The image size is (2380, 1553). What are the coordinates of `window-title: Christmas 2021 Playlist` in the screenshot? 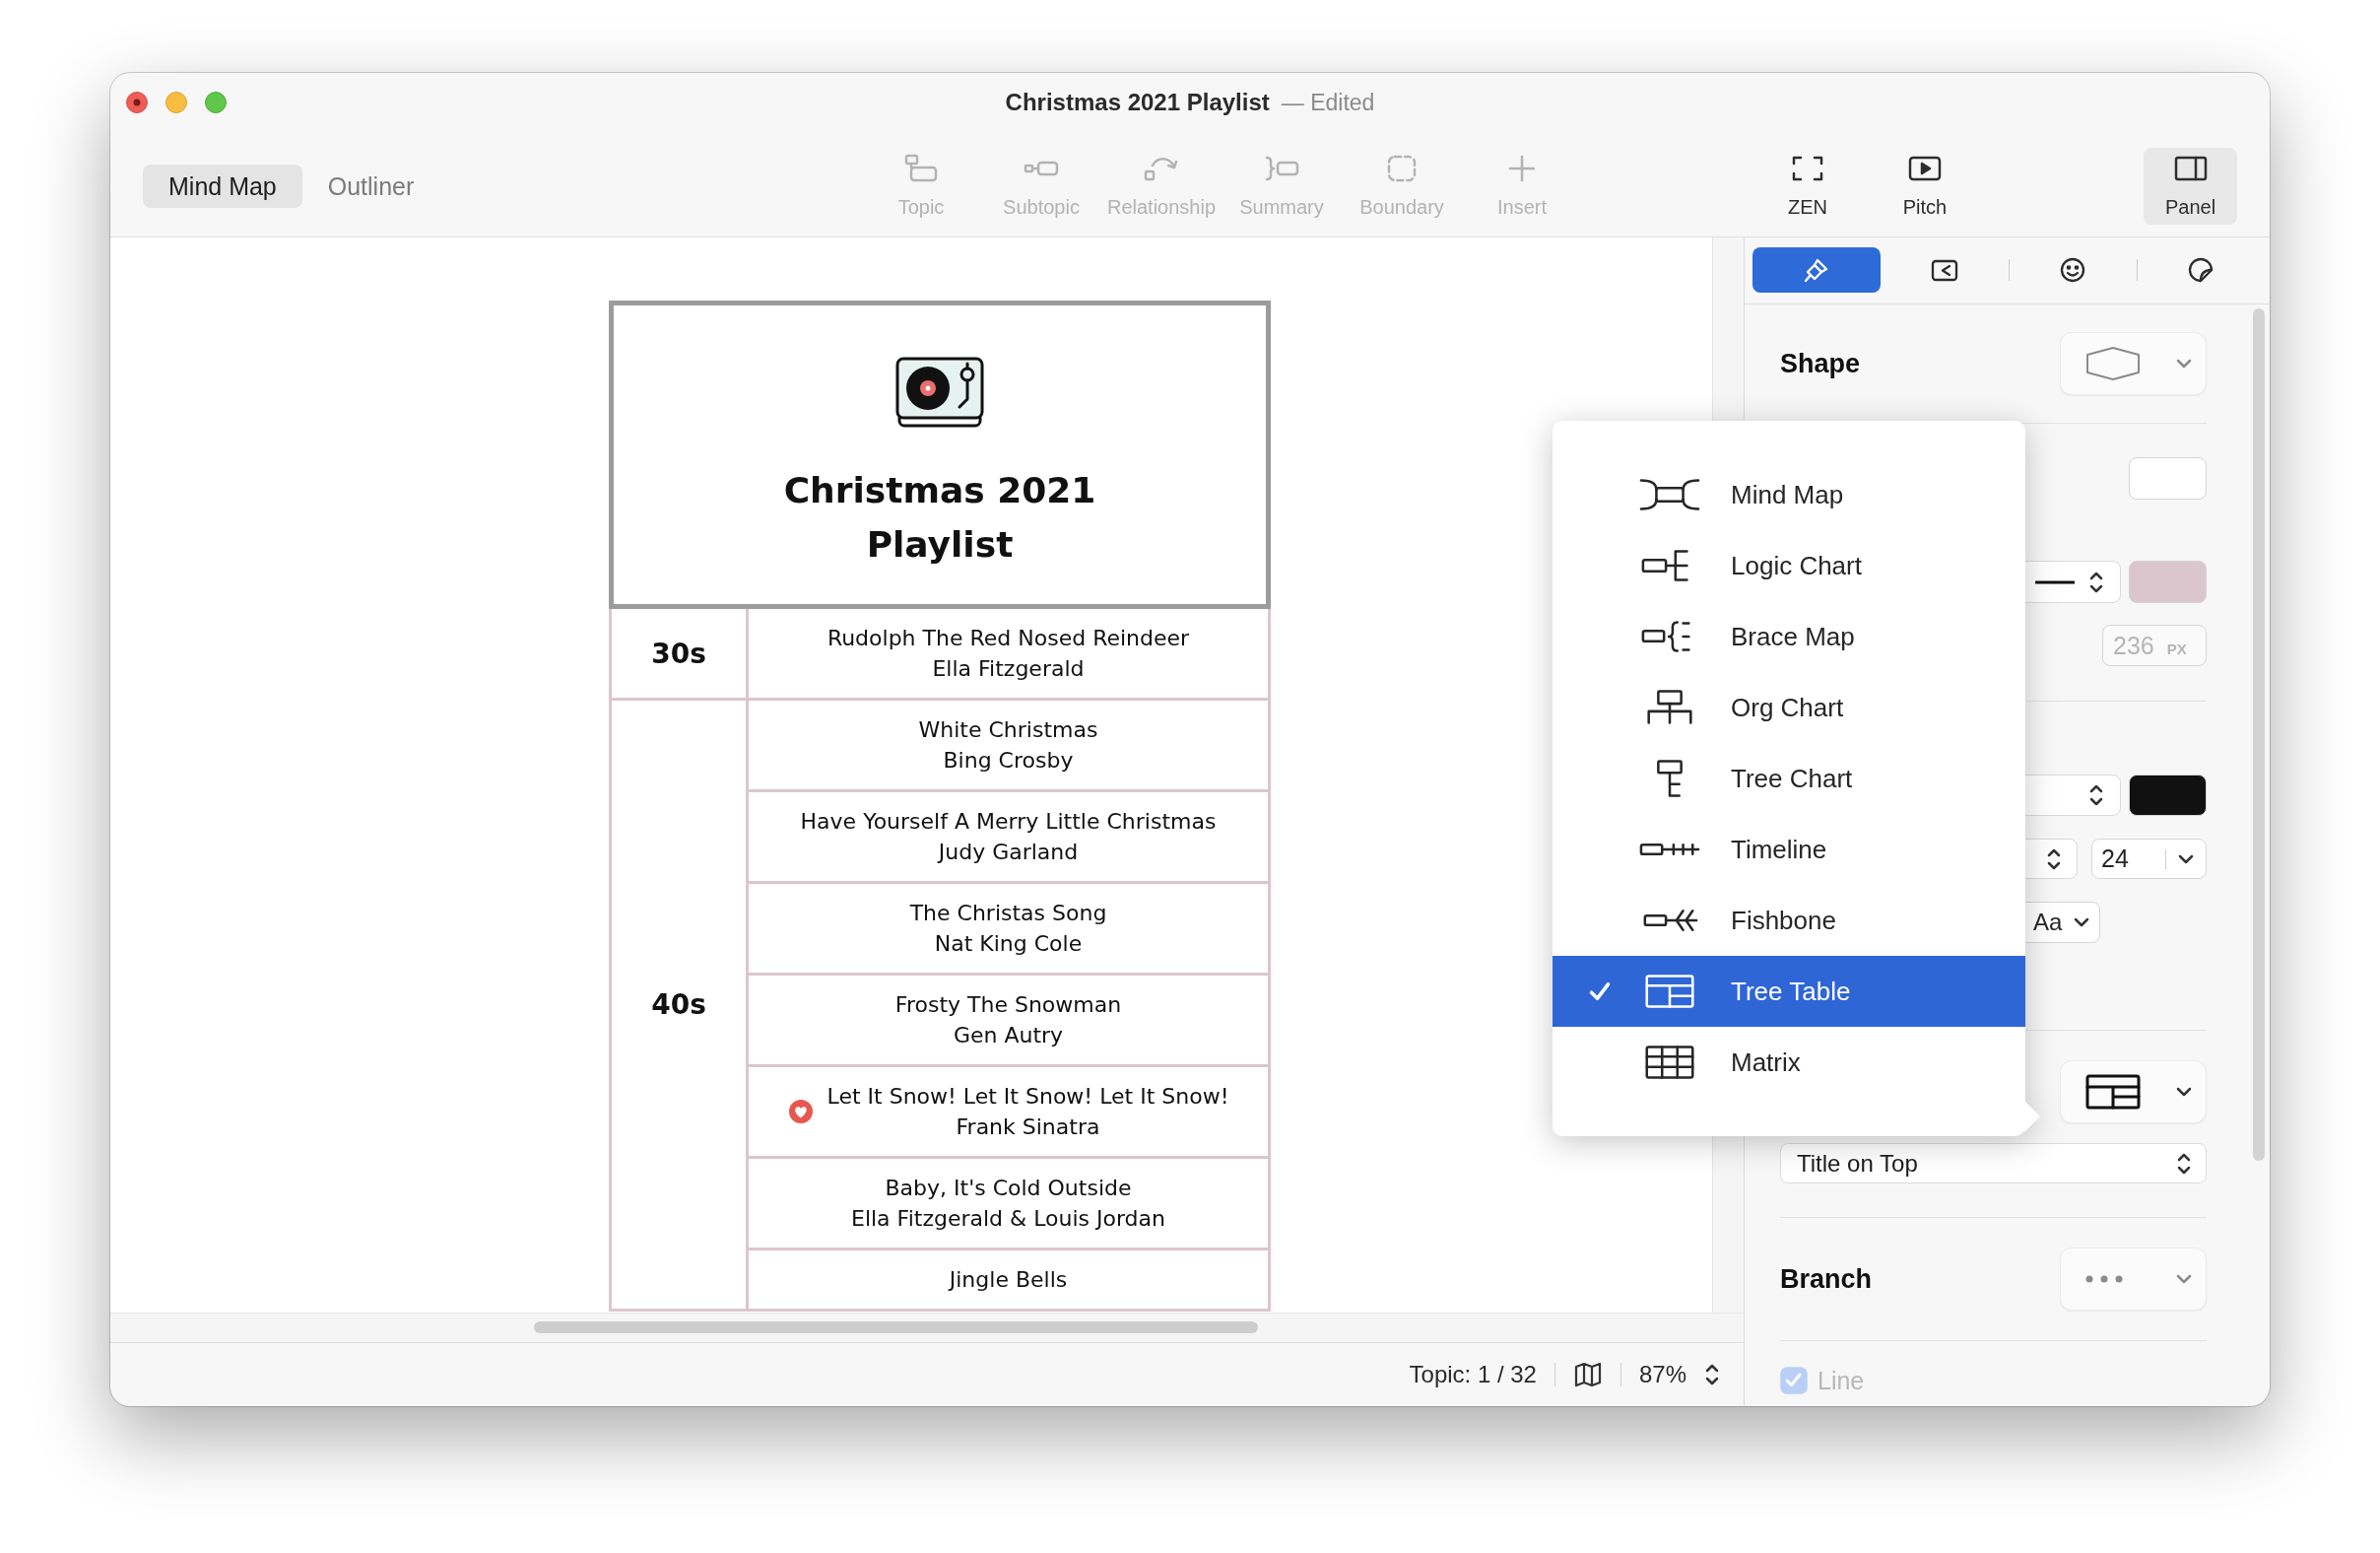 It's located at (1137, 102).